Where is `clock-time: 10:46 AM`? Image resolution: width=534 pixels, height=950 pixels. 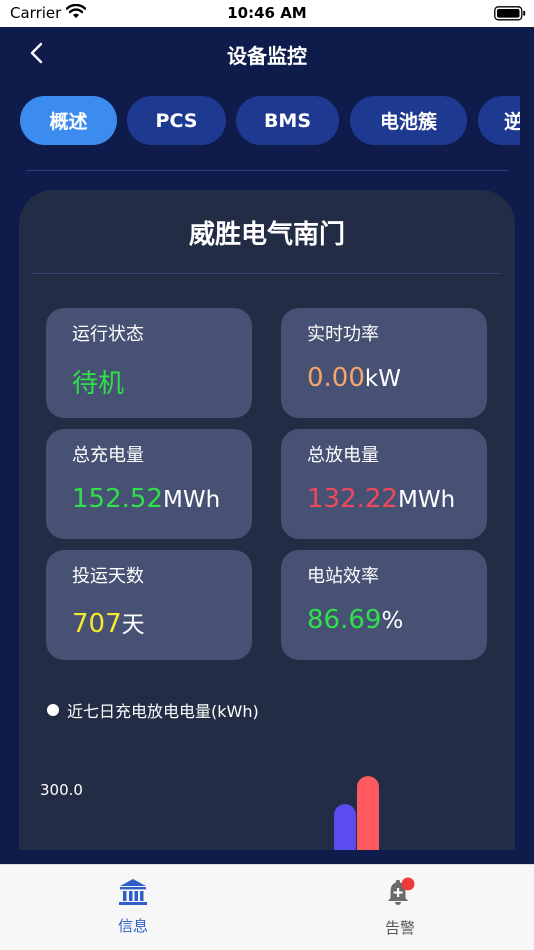
clock-time: 10:46 AM is located at coordinates (267, 13).